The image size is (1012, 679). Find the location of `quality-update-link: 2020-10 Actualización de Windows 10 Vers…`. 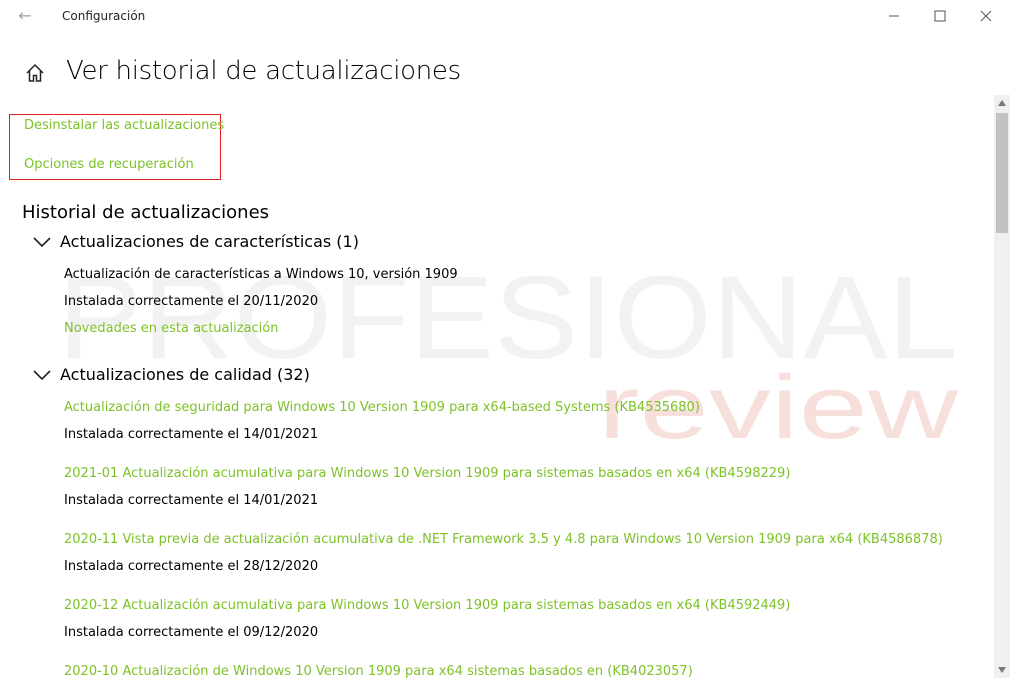

quality-update-link: 2020-10 Actualización de Windows 10 Vers… is located at coordinates (378, 671).